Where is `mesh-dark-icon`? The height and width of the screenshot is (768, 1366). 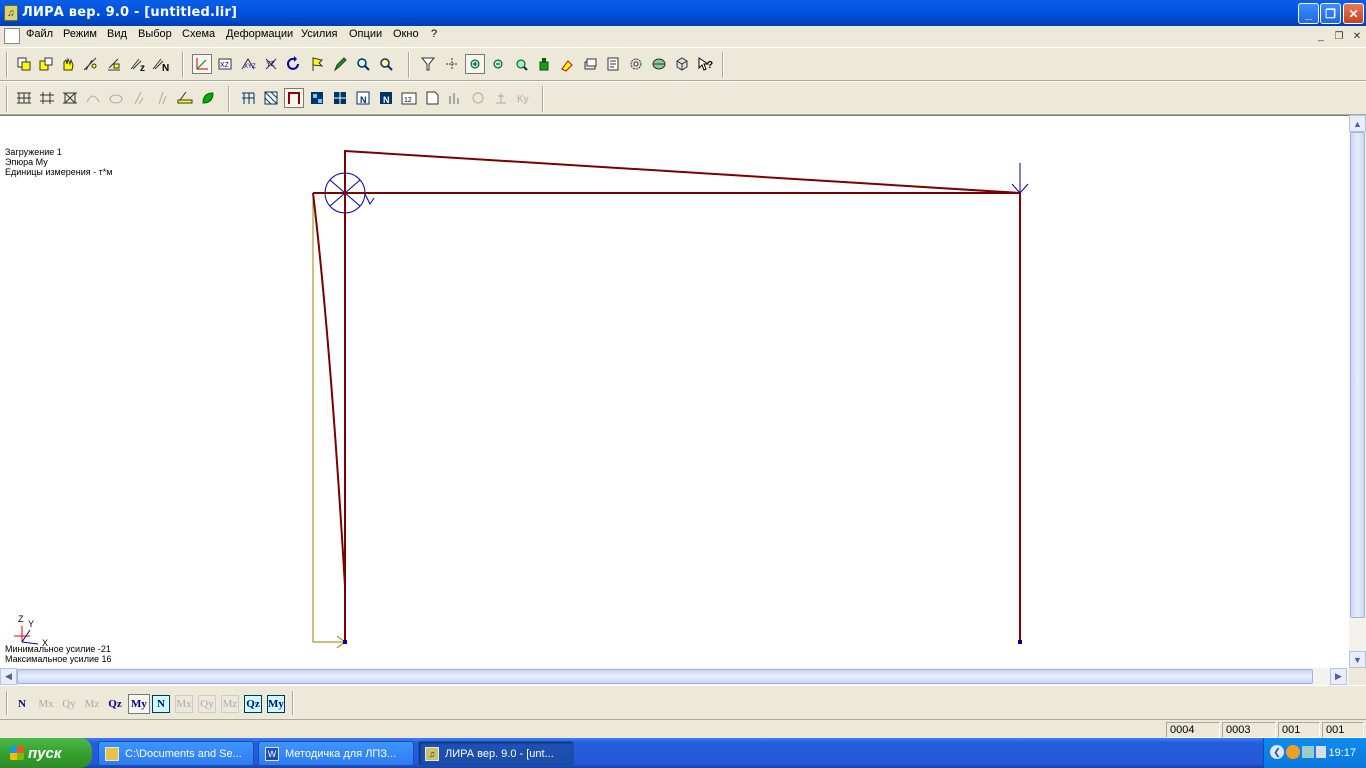
mesh-dark-icon is located at coordinates (340, 98).